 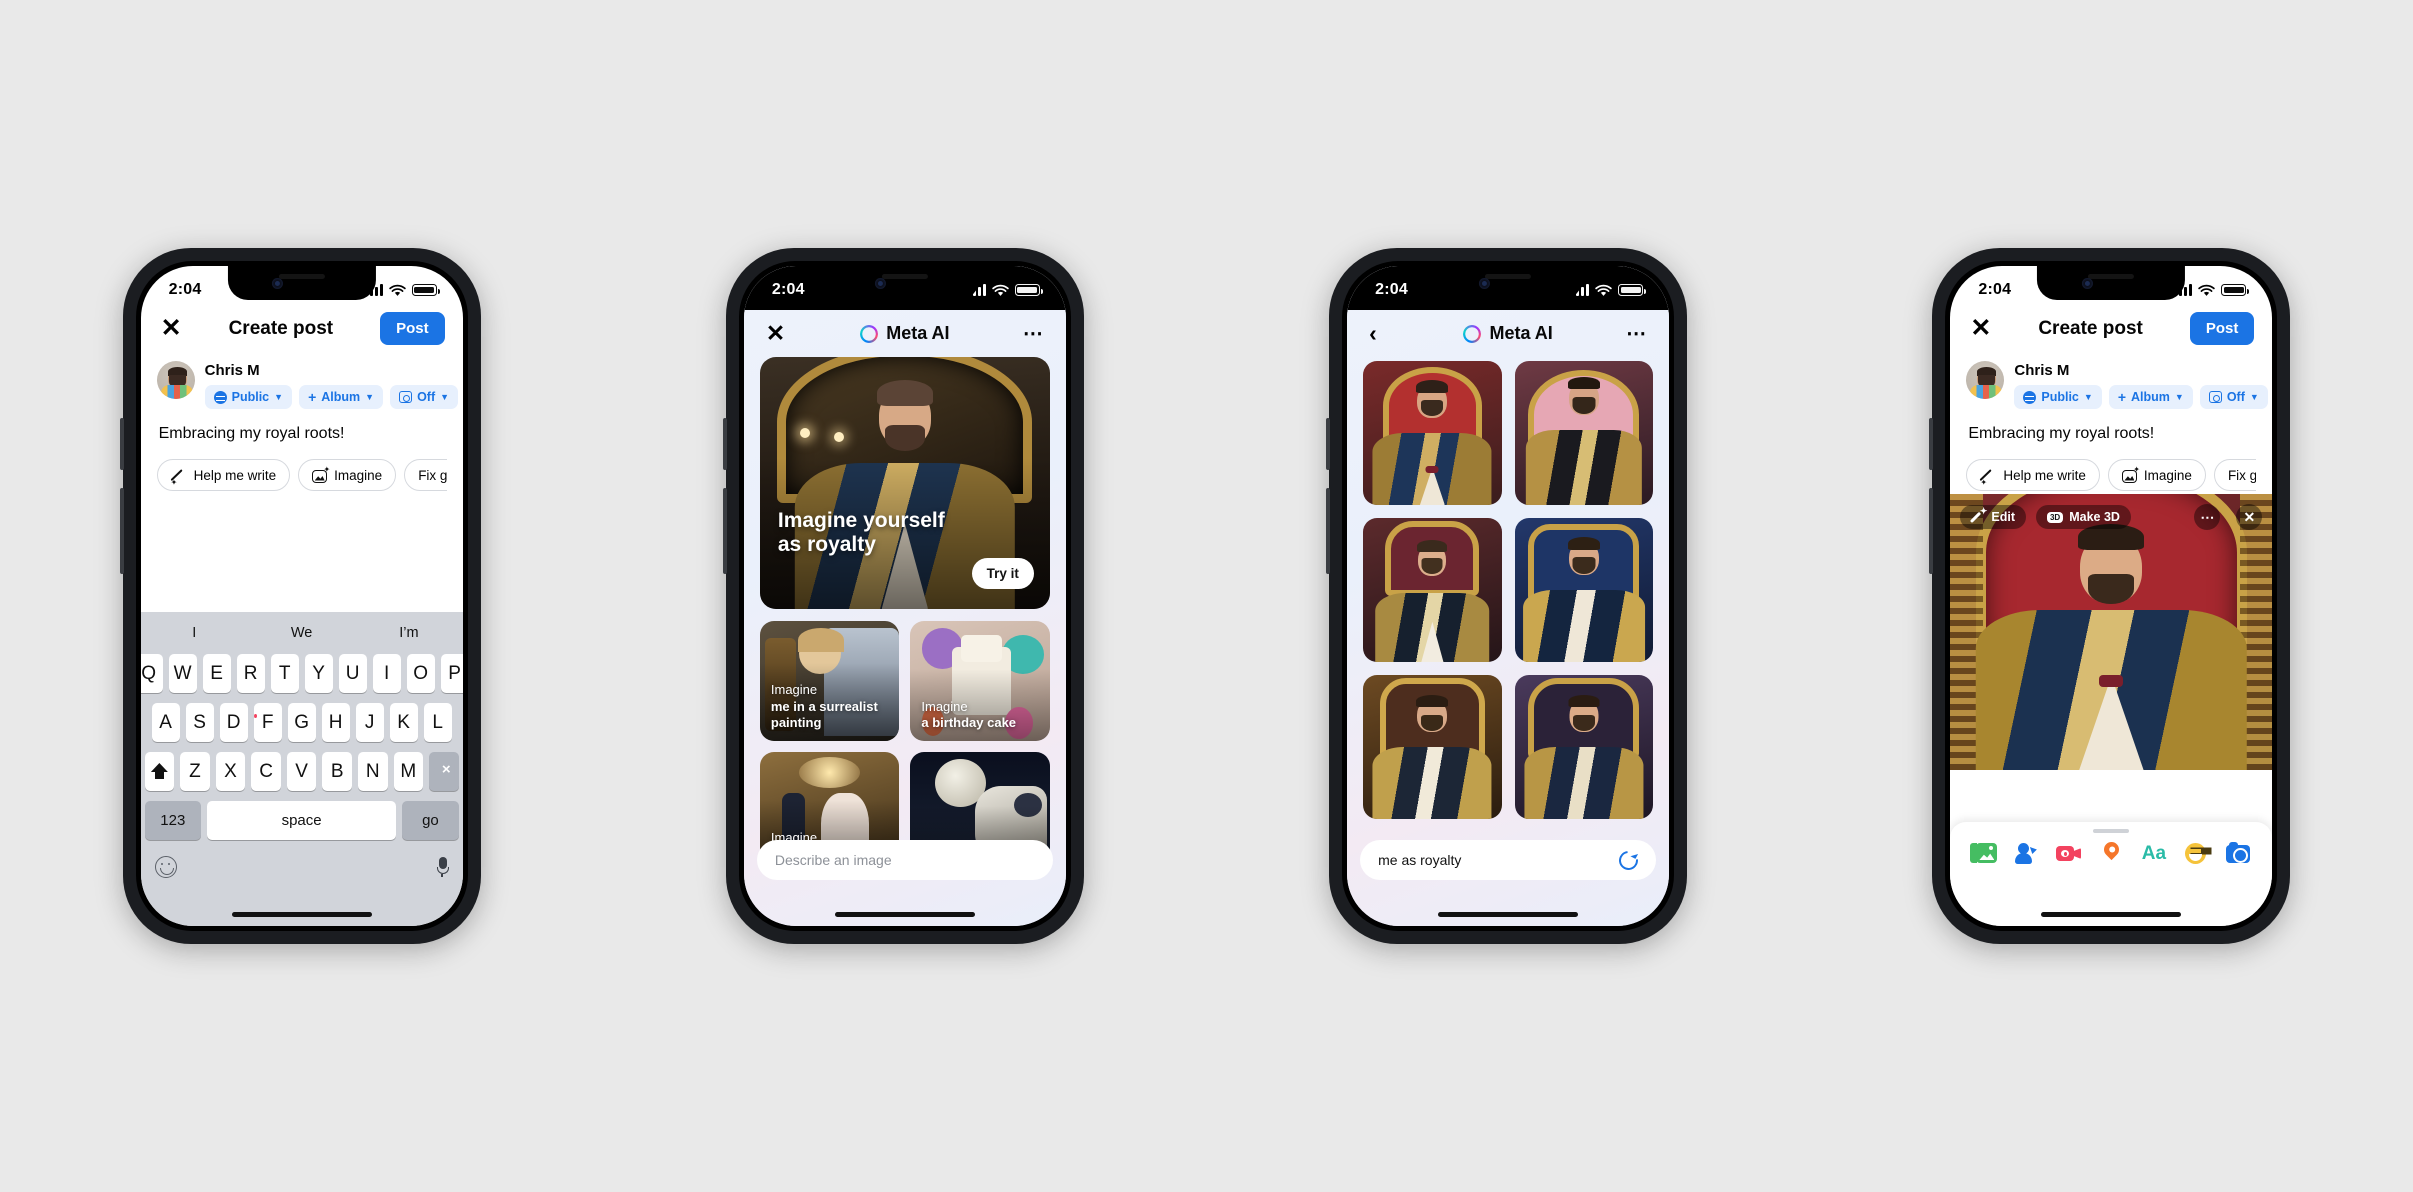 I want to click on phone-3-screen: 2:04 ‹ Meta AI ⋯ me as royalty, so click(x=1508, y=596).